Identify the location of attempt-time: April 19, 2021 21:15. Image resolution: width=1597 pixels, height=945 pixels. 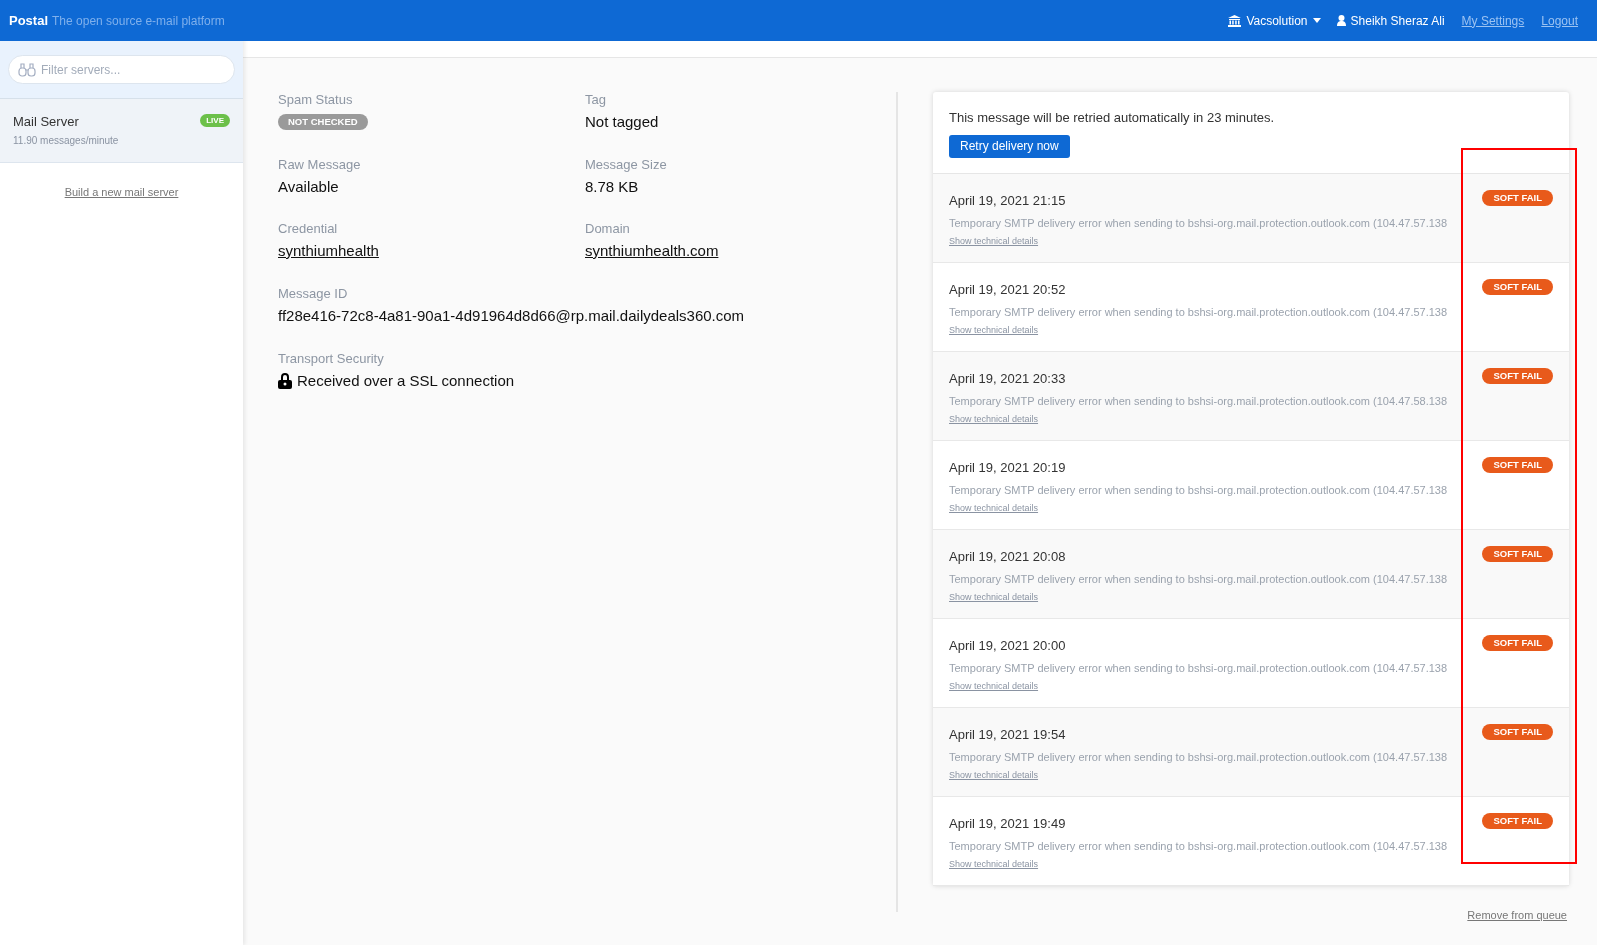
(1007, 200).